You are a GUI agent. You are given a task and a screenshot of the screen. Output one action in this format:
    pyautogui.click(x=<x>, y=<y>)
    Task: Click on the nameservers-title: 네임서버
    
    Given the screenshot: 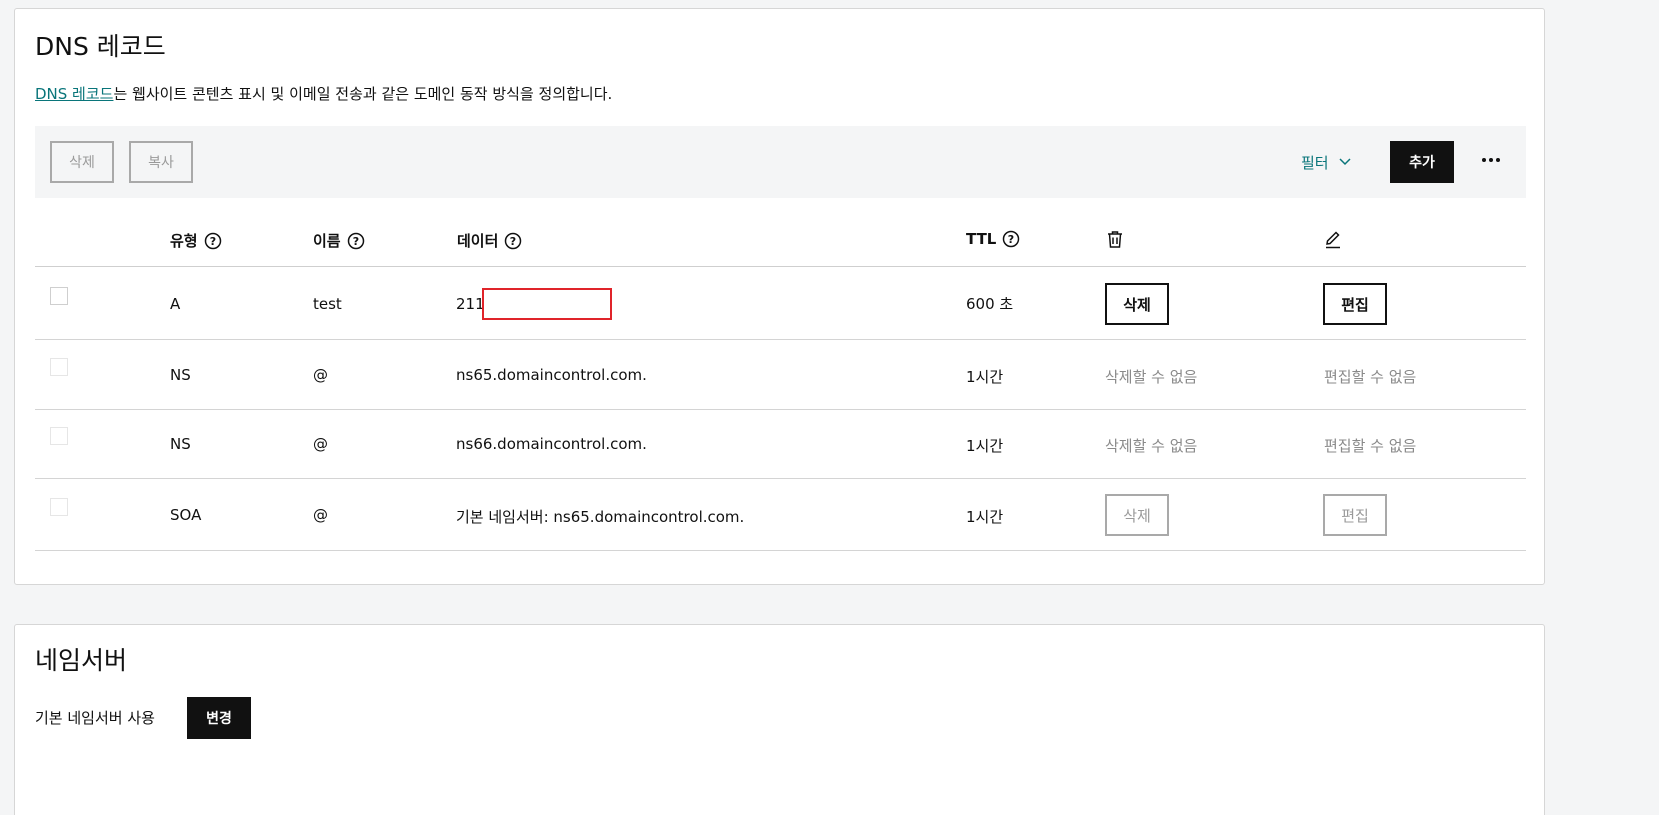 What is the action you would take?
    pyautogui.click(x=81, y=660)
    